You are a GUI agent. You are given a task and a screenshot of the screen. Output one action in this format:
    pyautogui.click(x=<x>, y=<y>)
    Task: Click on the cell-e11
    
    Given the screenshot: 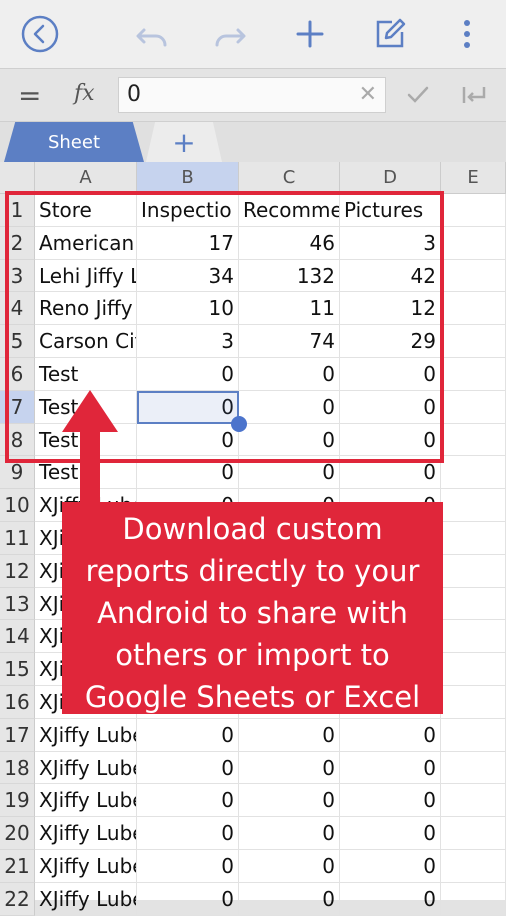 What is the action you would take?
    pyautogui.click(x=473, y=538)
    